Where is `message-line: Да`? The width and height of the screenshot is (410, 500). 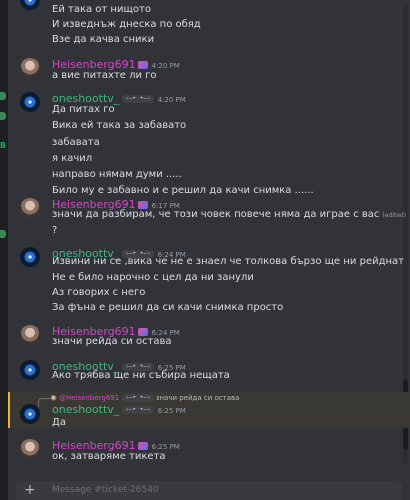 message-line: Да is located at coordinates (59, 422).